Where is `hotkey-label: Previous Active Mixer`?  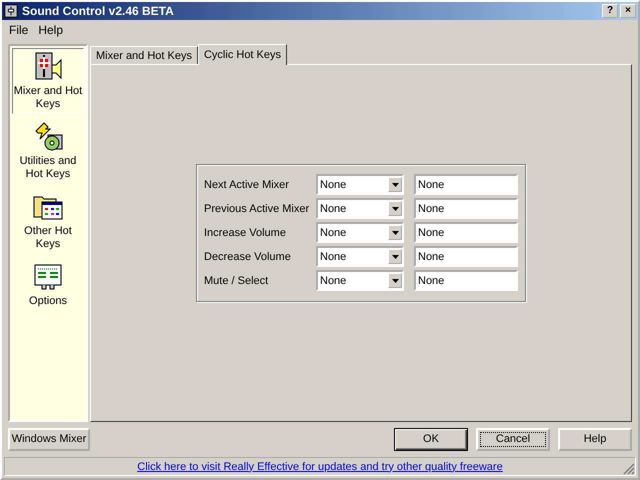 hotkey-label: Previous Active Mixer is located at coordinates (257, 208).